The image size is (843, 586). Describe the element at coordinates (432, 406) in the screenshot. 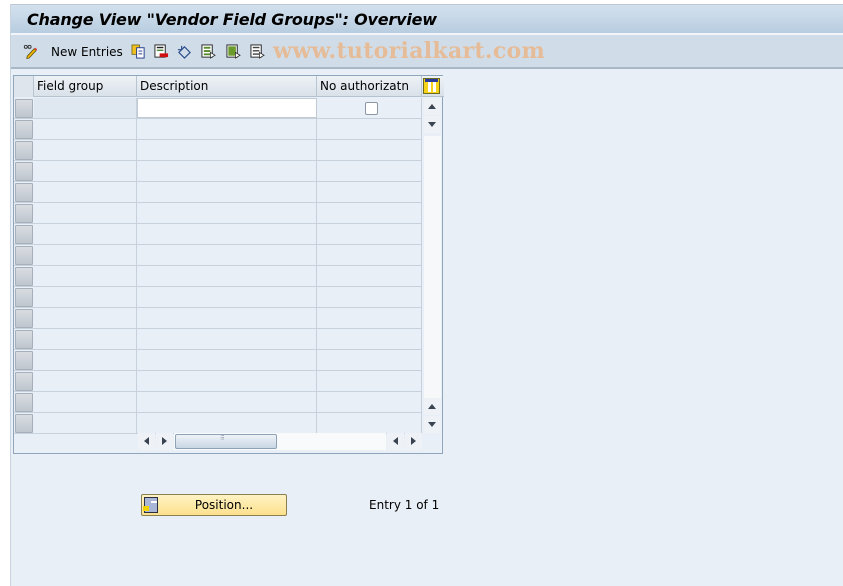

I see `scroll-page-up-button` at that location.